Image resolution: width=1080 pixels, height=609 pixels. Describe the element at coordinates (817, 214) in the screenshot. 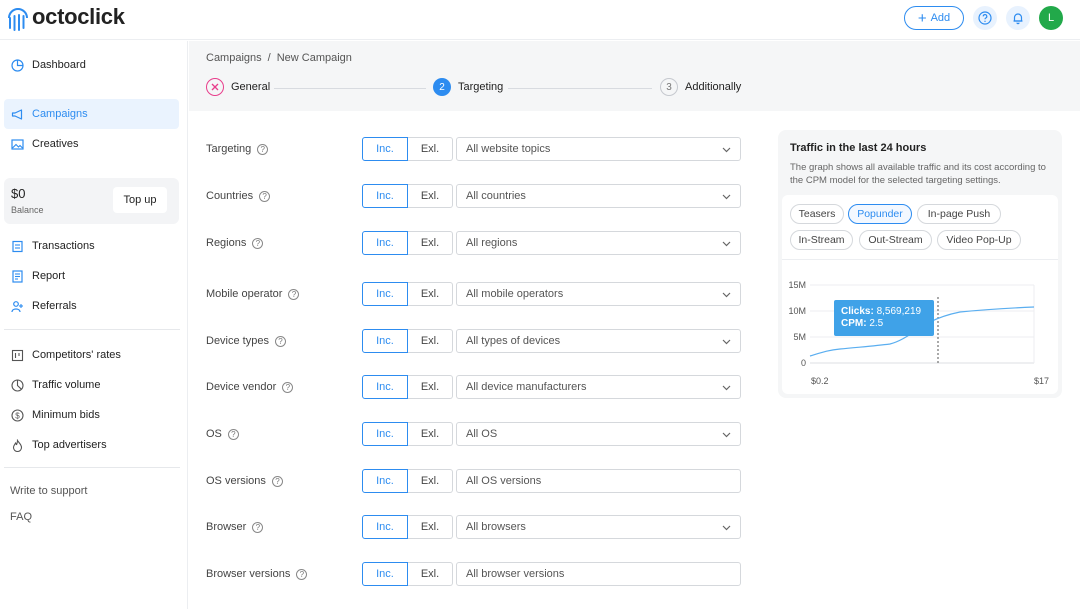

I see `chip-teasers: Teasers` at that location.